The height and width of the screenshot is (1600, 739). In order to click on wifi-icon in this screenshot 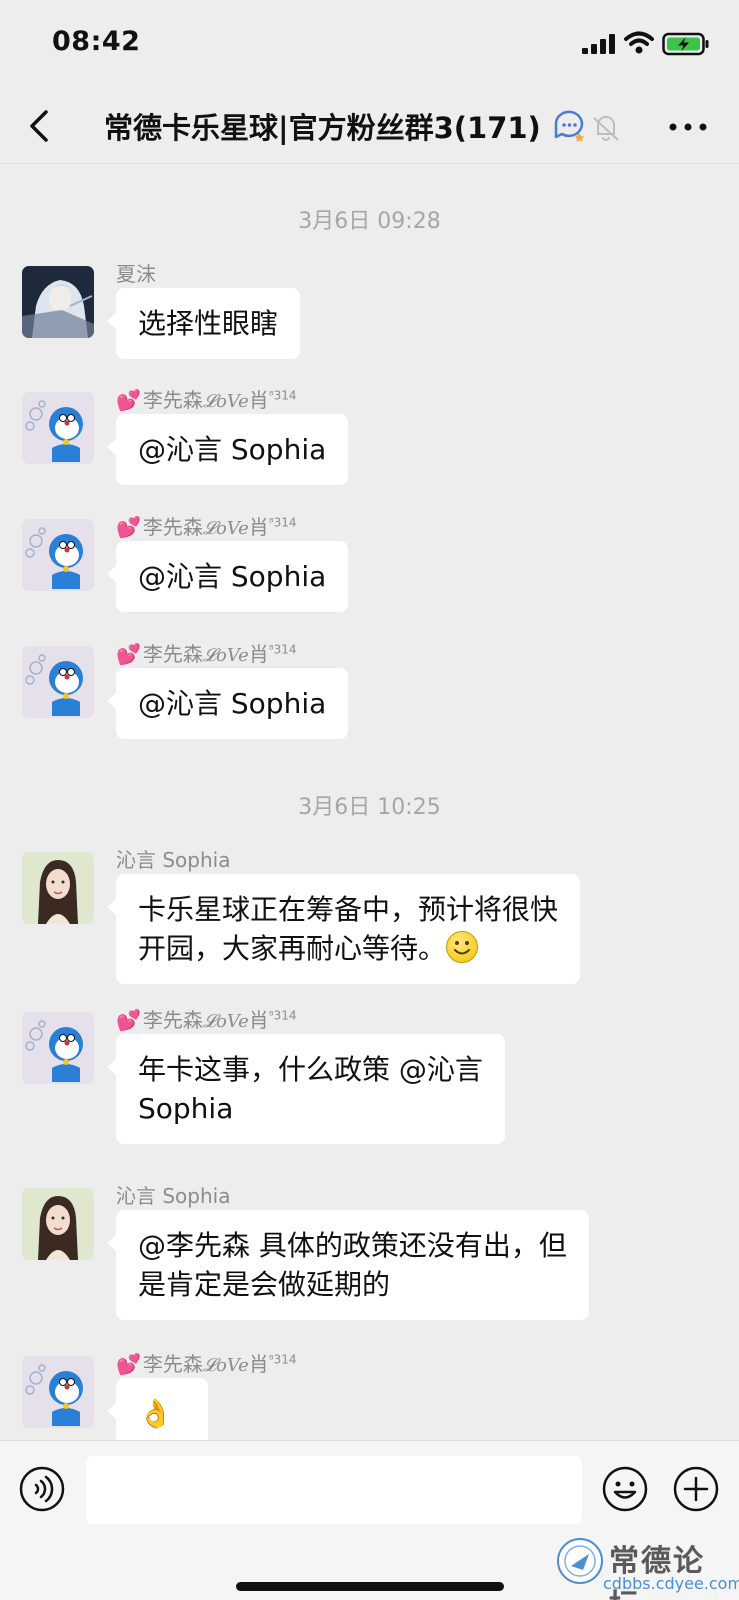, I will do `click(639, 42)`.